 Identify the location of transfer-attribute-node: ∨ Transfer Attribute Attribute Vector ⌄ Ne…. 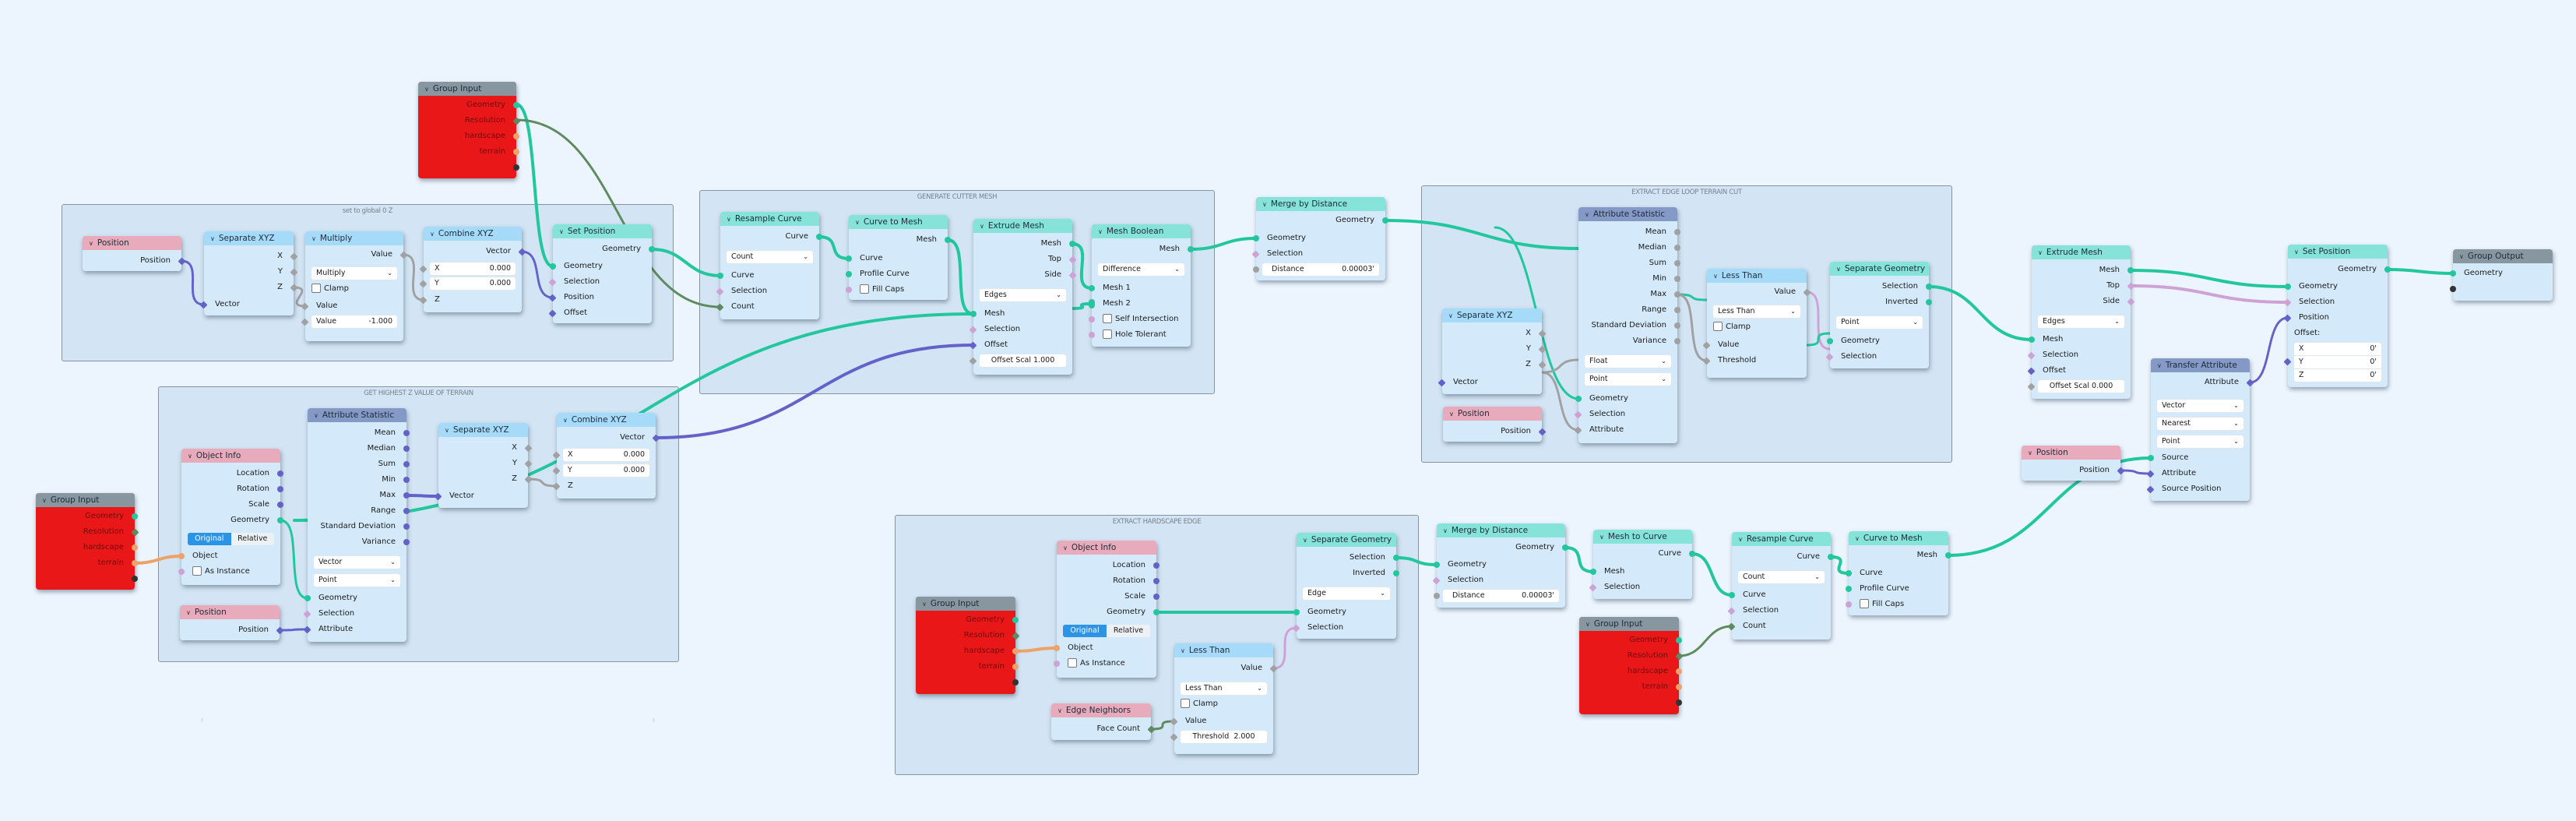
(2200, 429).